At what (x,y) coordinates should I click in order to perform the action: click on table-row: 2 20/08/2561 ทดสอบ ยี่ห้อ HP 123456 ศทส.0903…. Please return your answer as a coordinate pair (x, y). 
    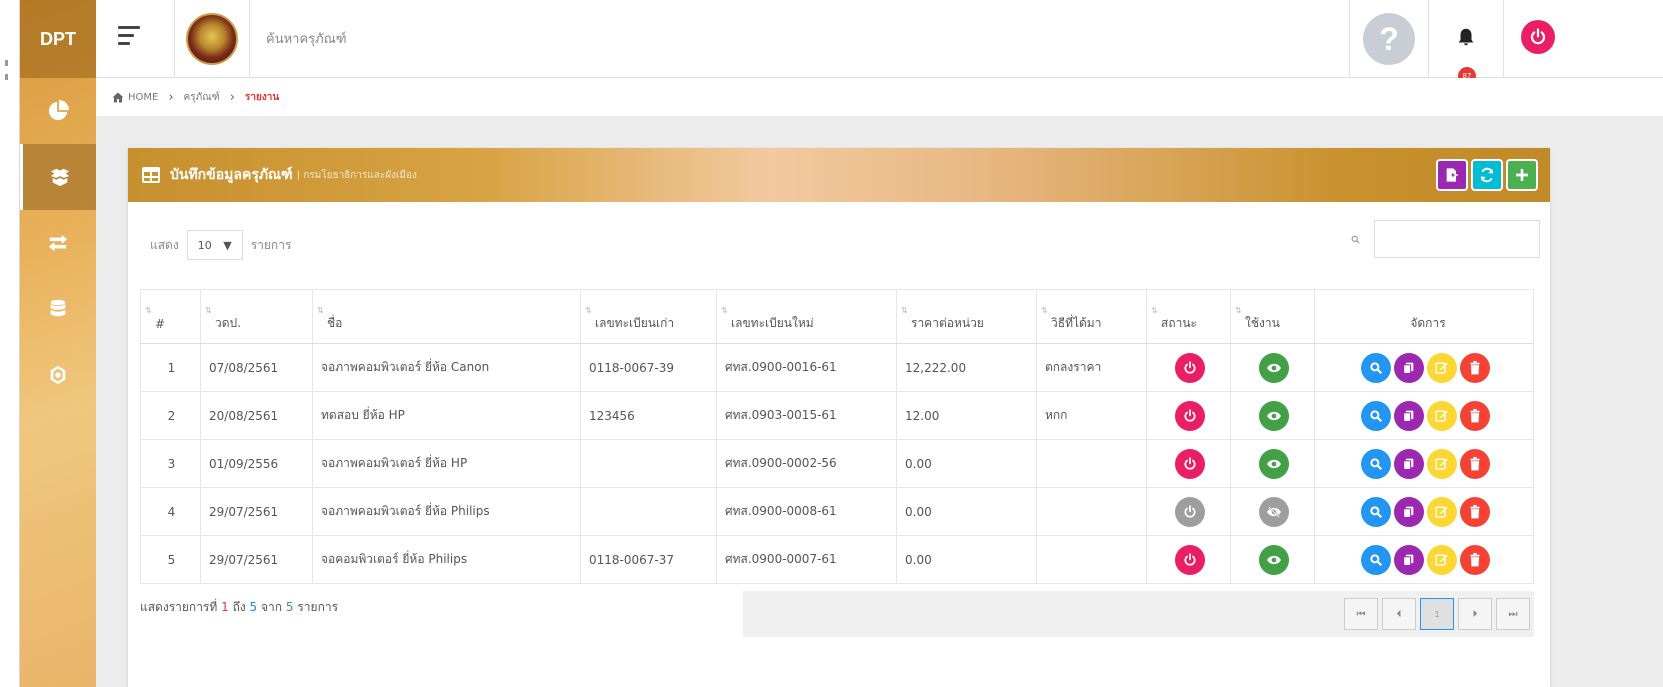
    Looking at the image, I should click on (837, 415).